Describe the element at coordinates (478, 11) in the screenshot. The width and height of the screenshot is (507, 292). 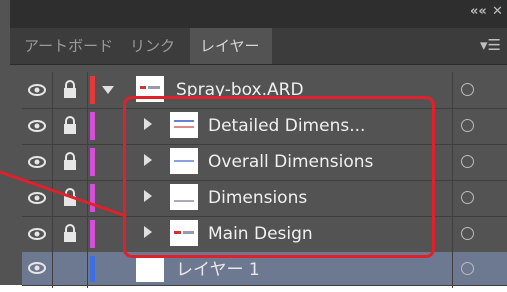
I see `collapse-panel-icon: ««` at that location.